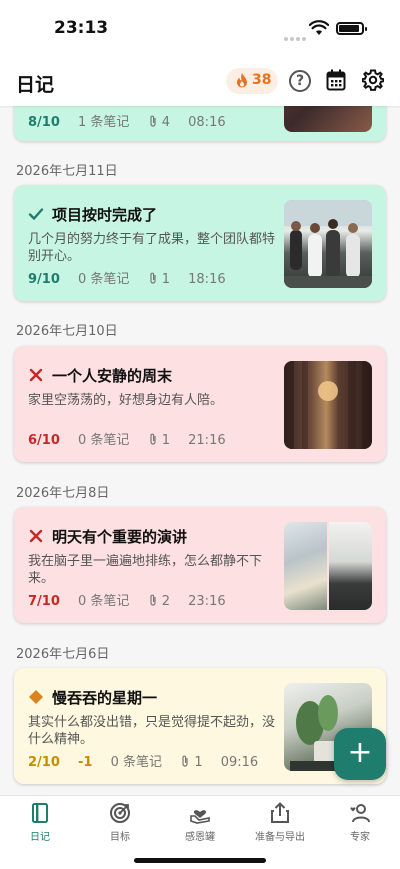 The width and height of the screenshot is (400, 869). I want to click on date-header: 2026年七月10日, so click(67, 331).